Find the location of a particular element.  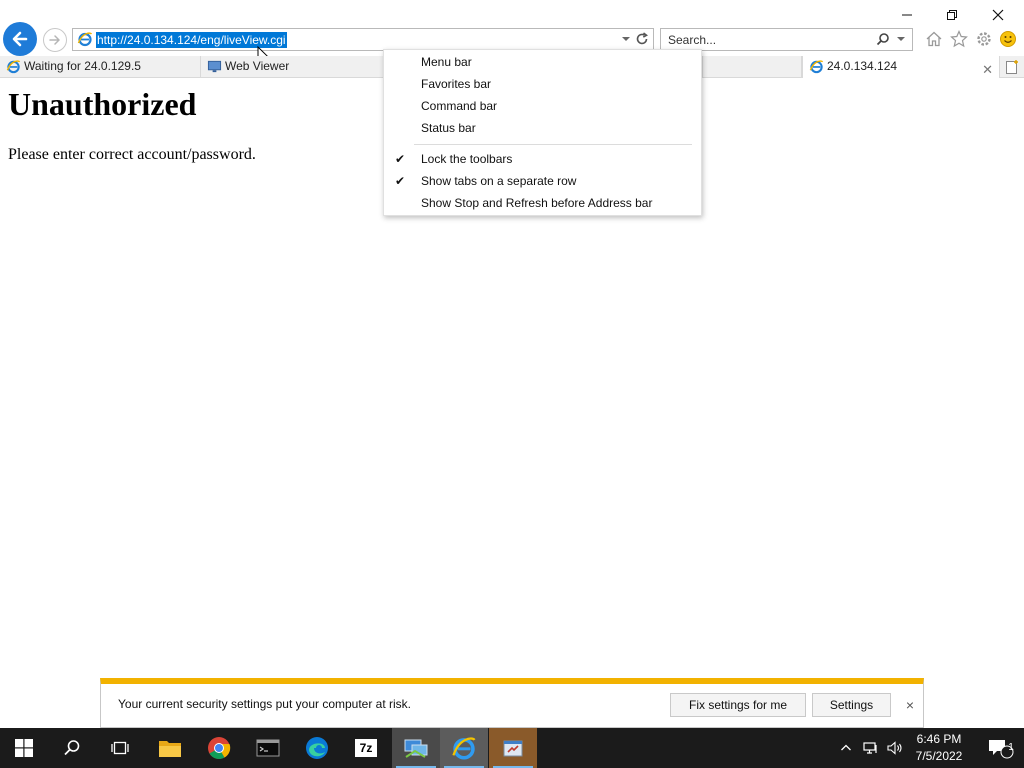

page-title: Unauthorized is located at coordinates (102, 104).